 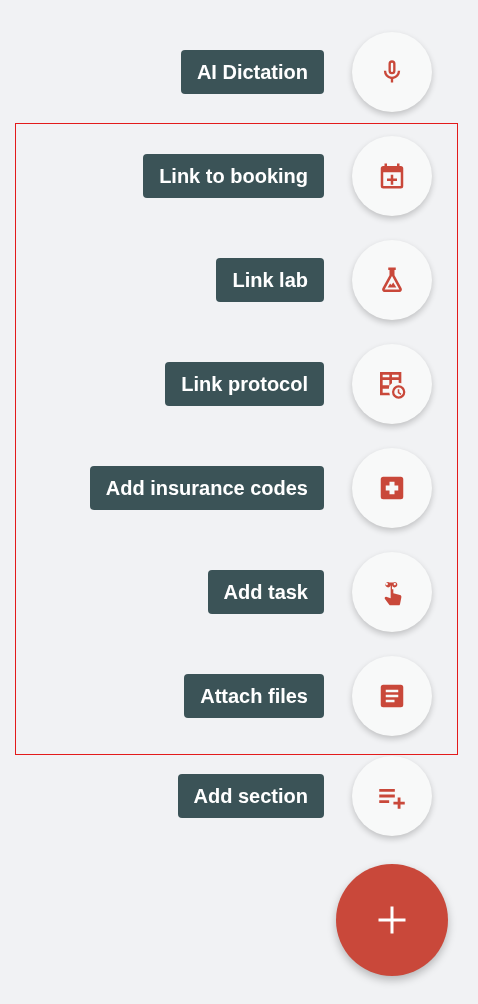 What do you see at coordinates (233, 176) in the screenshot?
I see `action-label: Link to booking` at bounding box center [233, 176].